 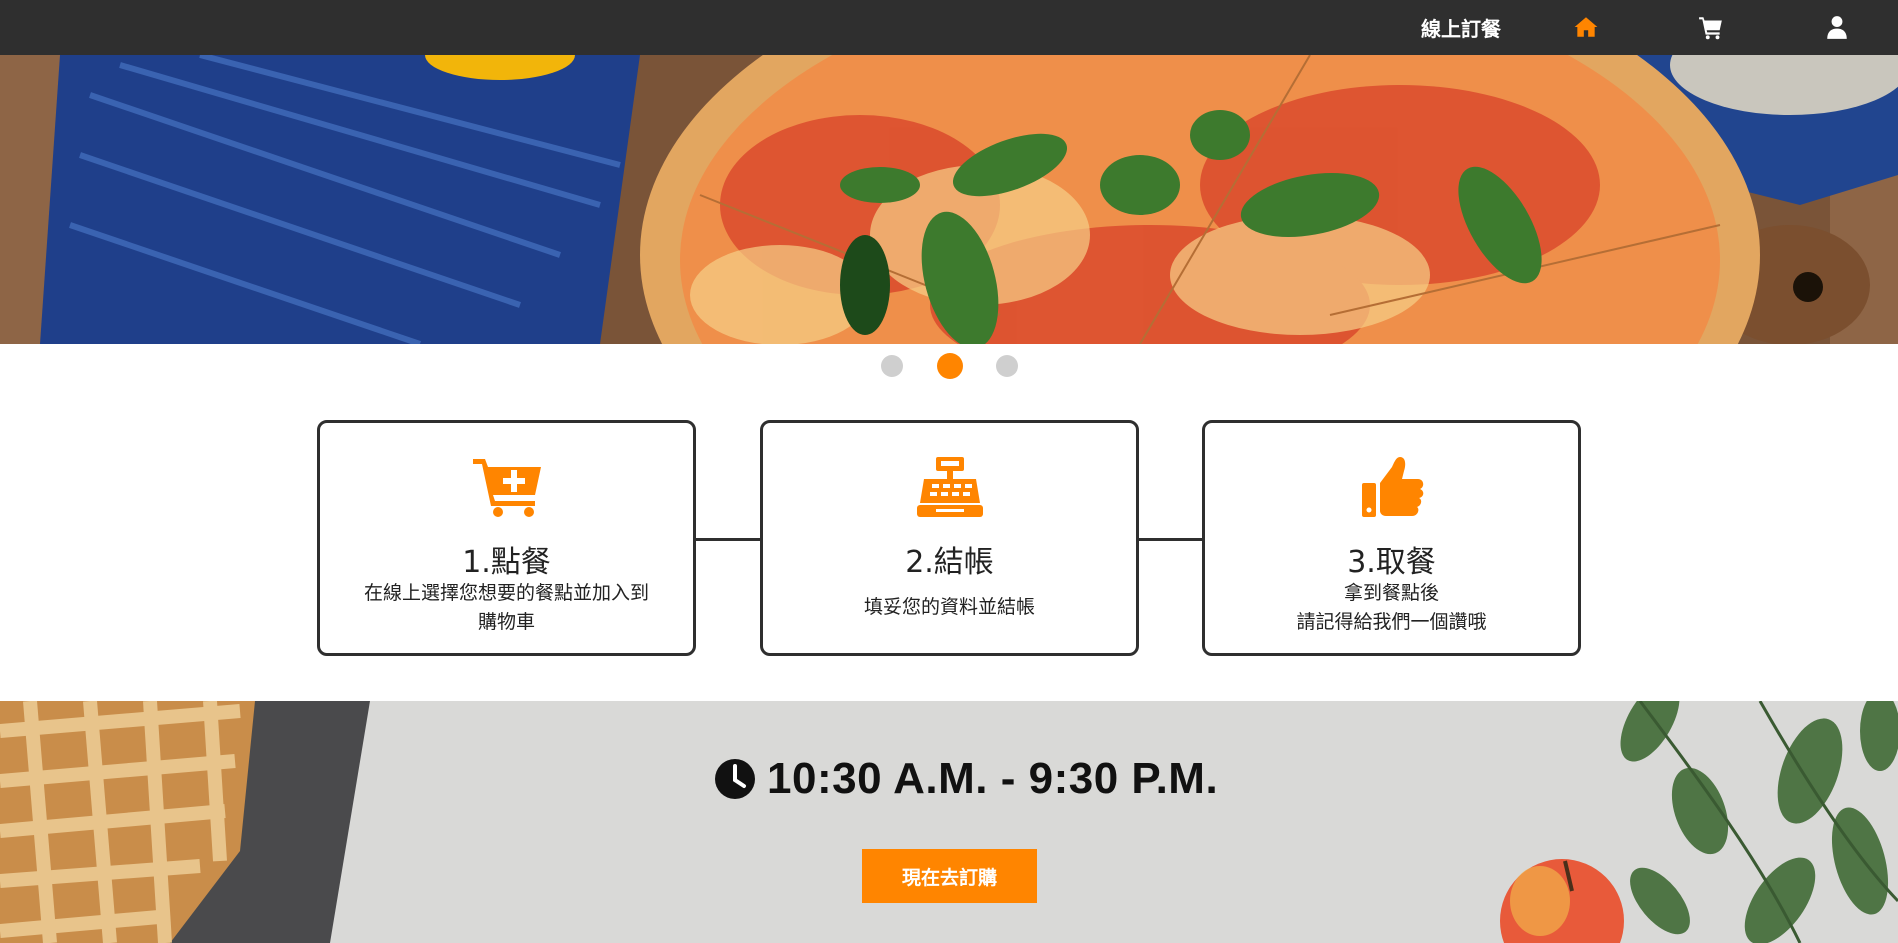 What do you see at coordinates (949, 607) in the screenshot?
I see `step-description: 填妥您的資料並結帳` at bounding box center [949, 607].